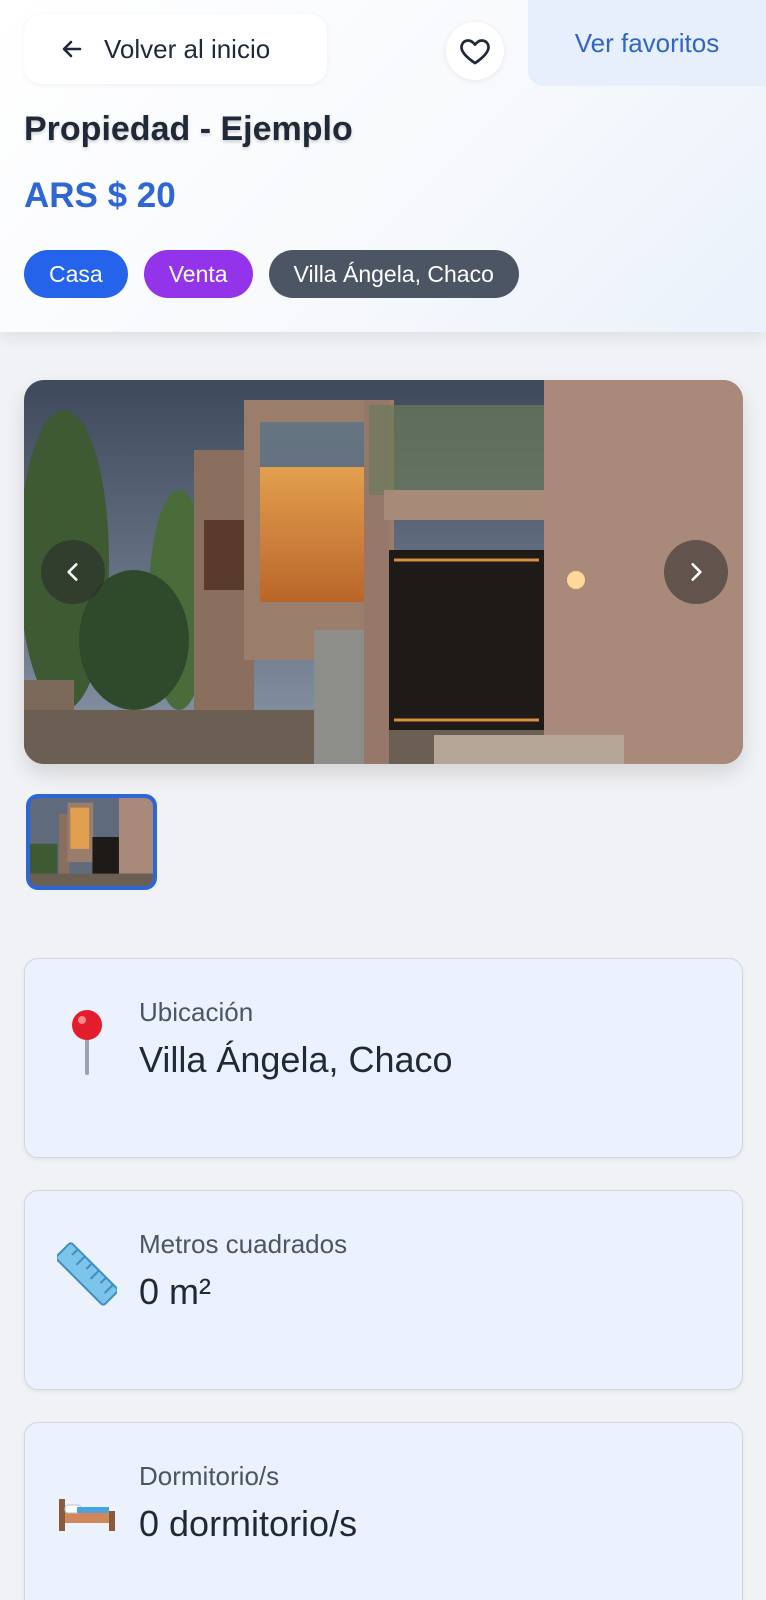 The image size is (766, 1600). I want to click on back-home-label: Volver al inicio, so click(187, 48).